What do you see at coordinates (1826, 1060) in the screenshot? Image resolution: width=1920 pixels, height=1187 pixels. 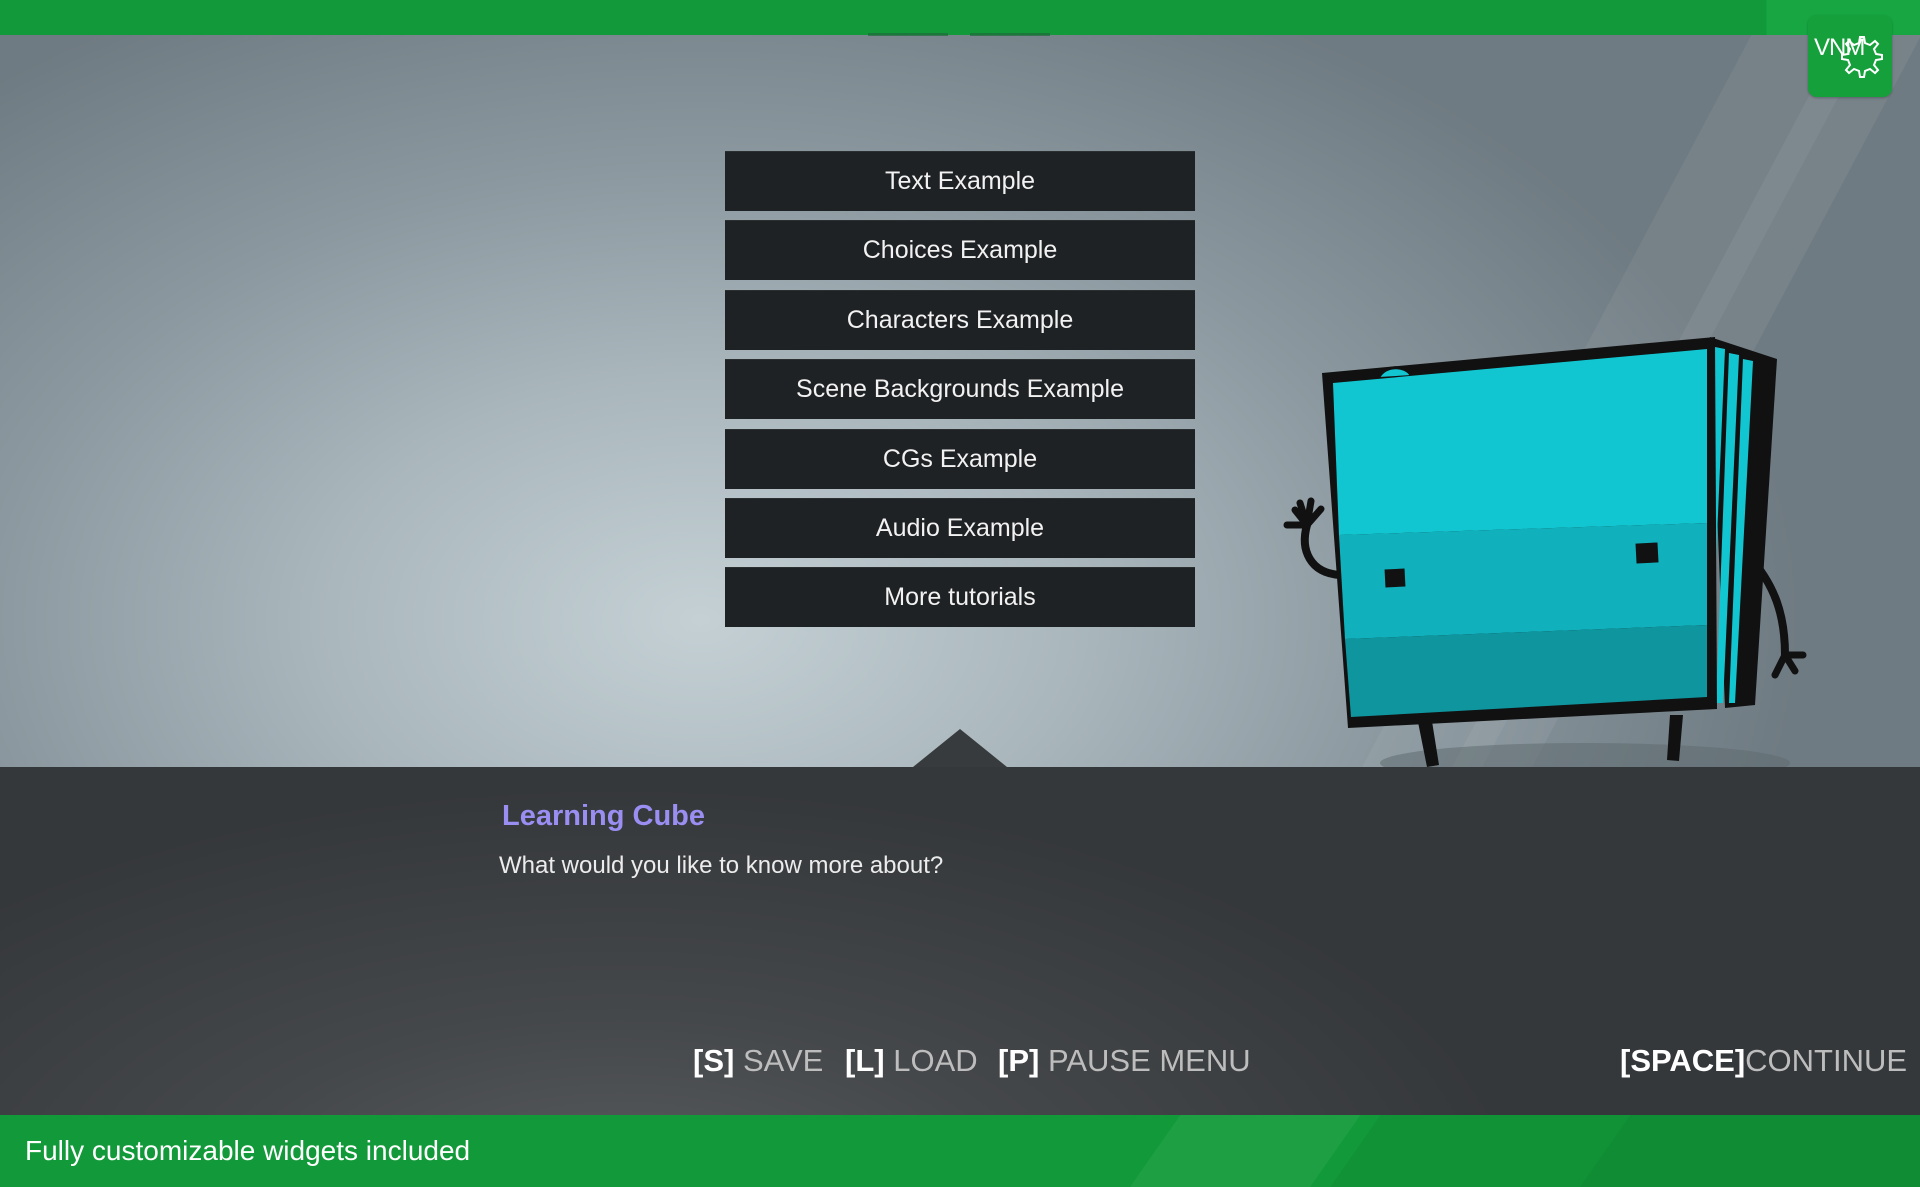 I see `continue-label: CONTINUE` at bounding box center [1826, 1060].